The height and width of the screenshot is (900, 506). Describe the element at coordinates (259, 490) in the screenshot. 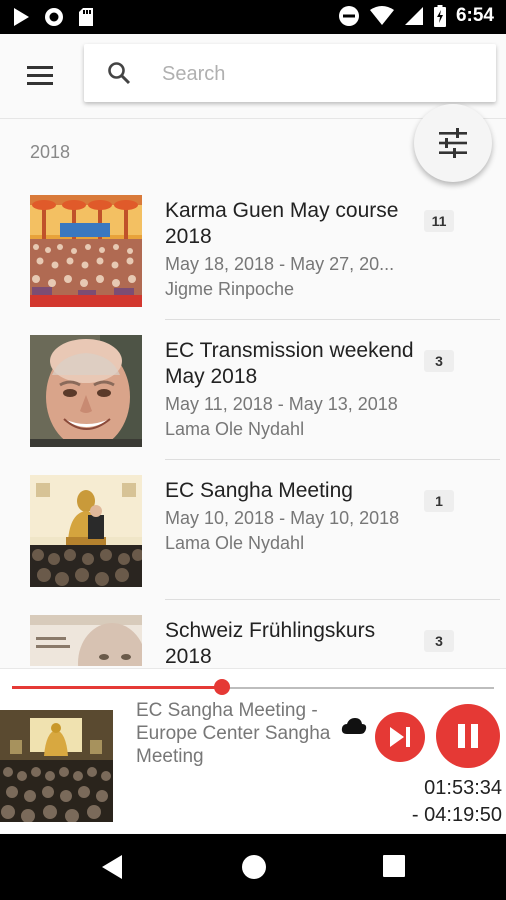

I see `event-title: EC Sangha Meeting` at that location.